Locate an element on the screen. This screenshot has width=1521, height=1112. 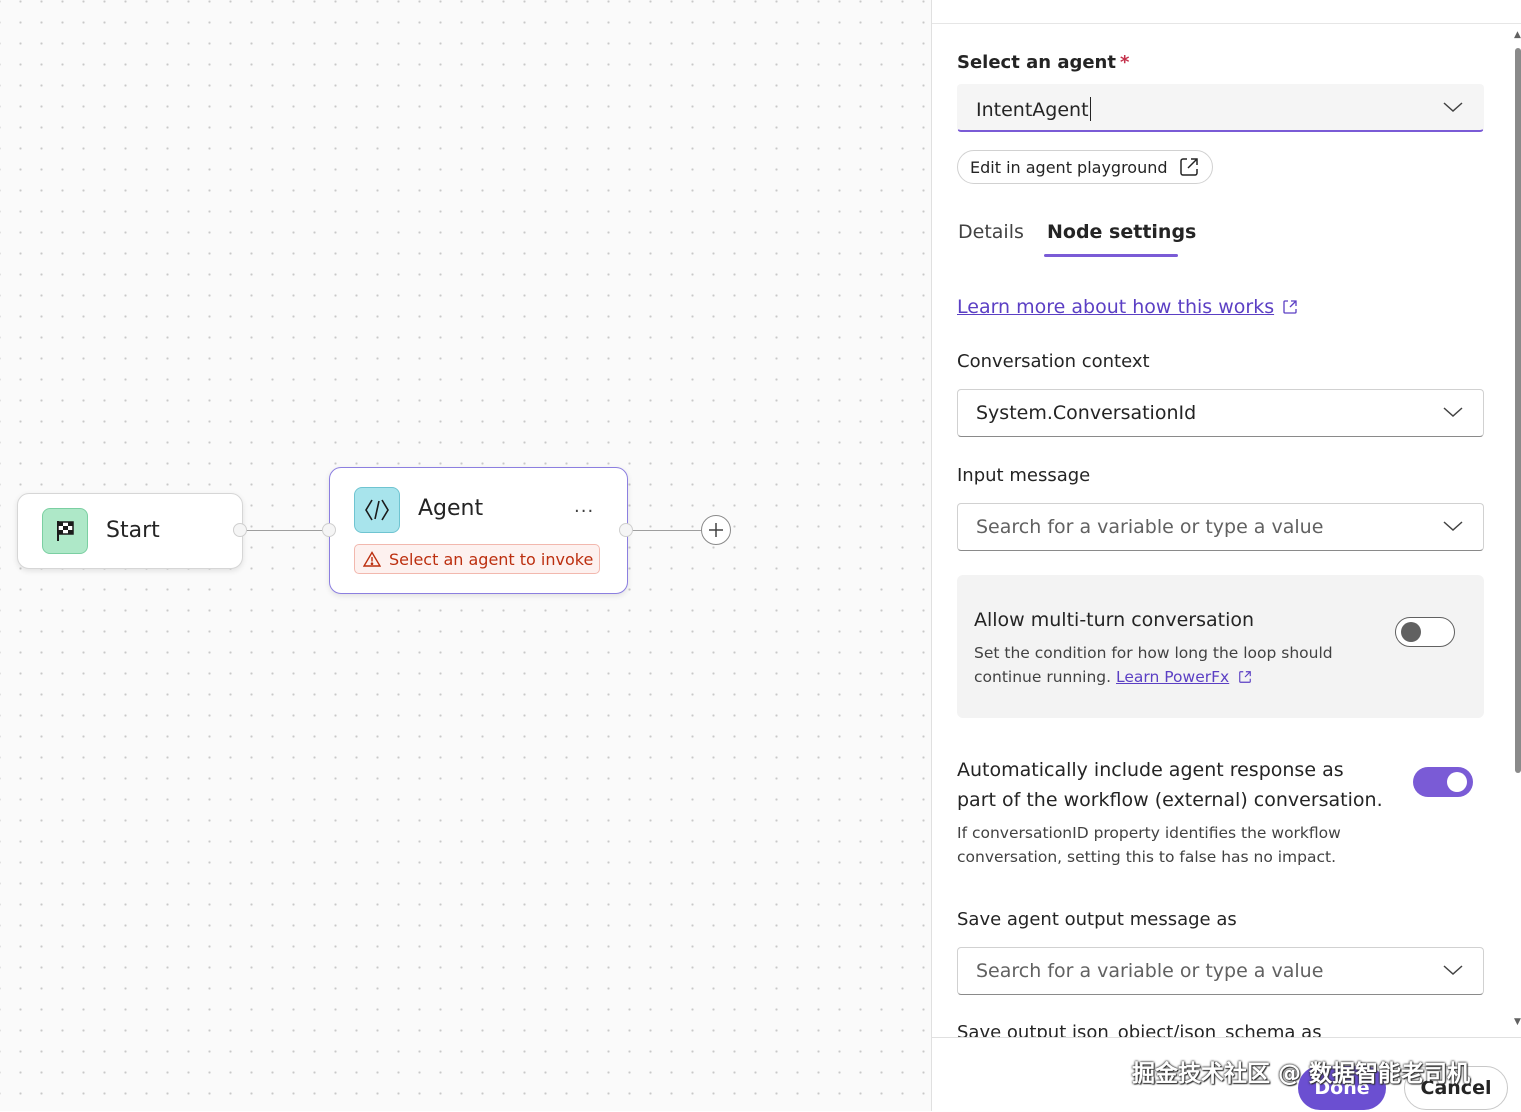
watermark-text: 掘金技术社区 @ 数据智能老司机 is located at coordinates (1301, 1074).